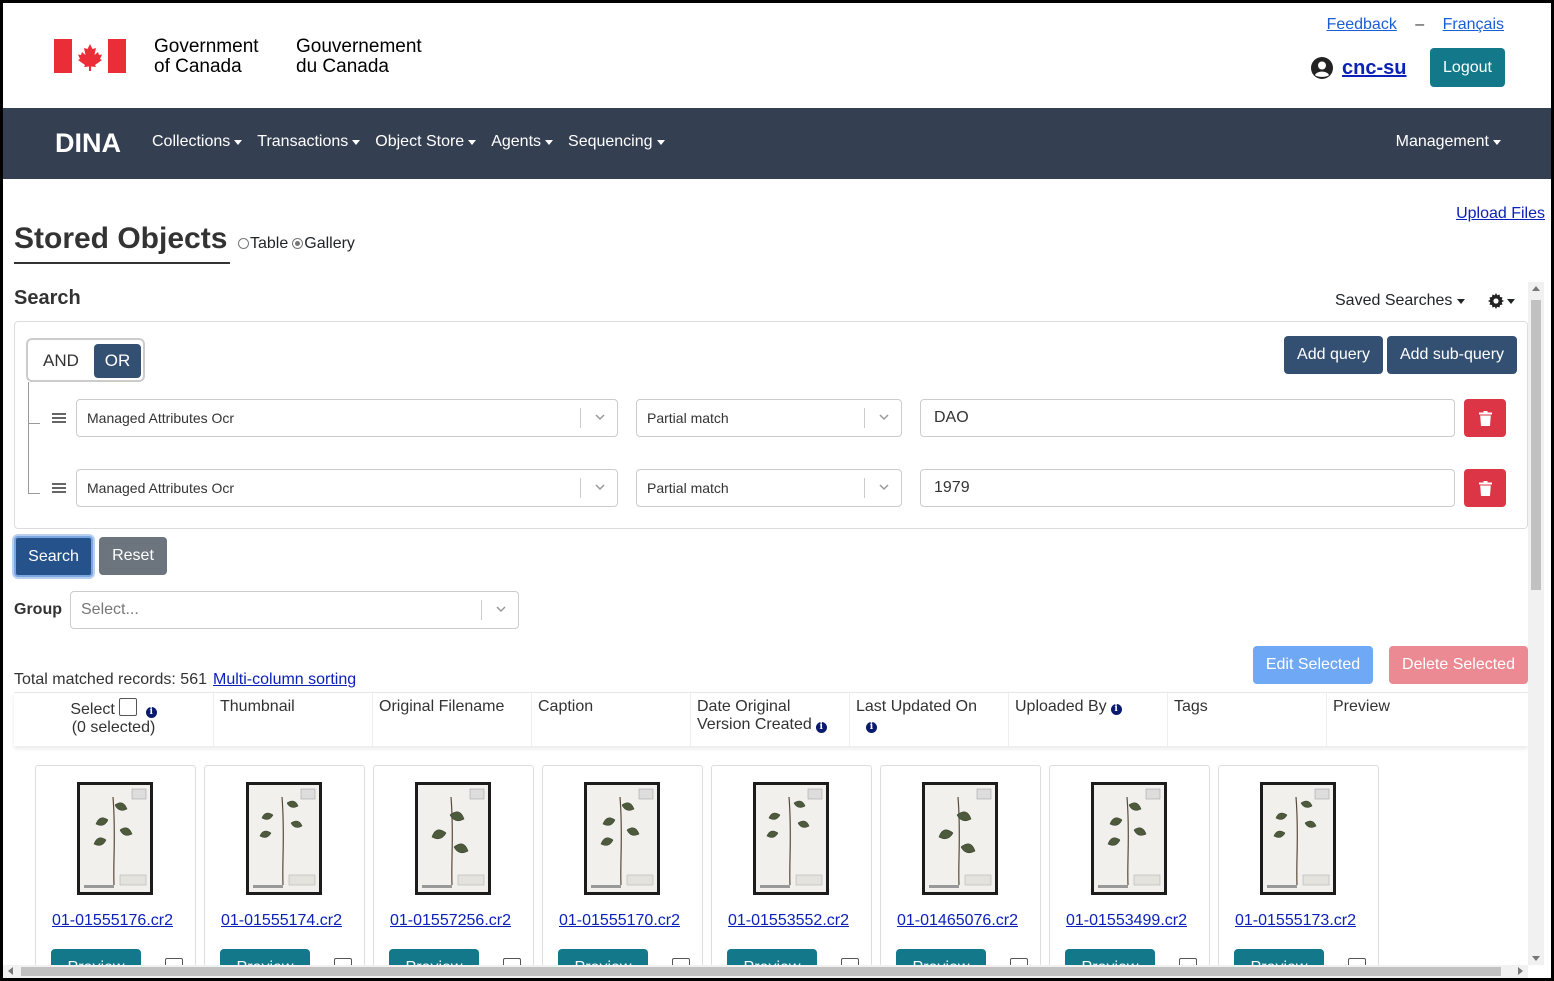  What do you see at coordinates (1374, 68) in the screenshot?
I see `username-link: cnc-su` at bounding box center [1374, 68].